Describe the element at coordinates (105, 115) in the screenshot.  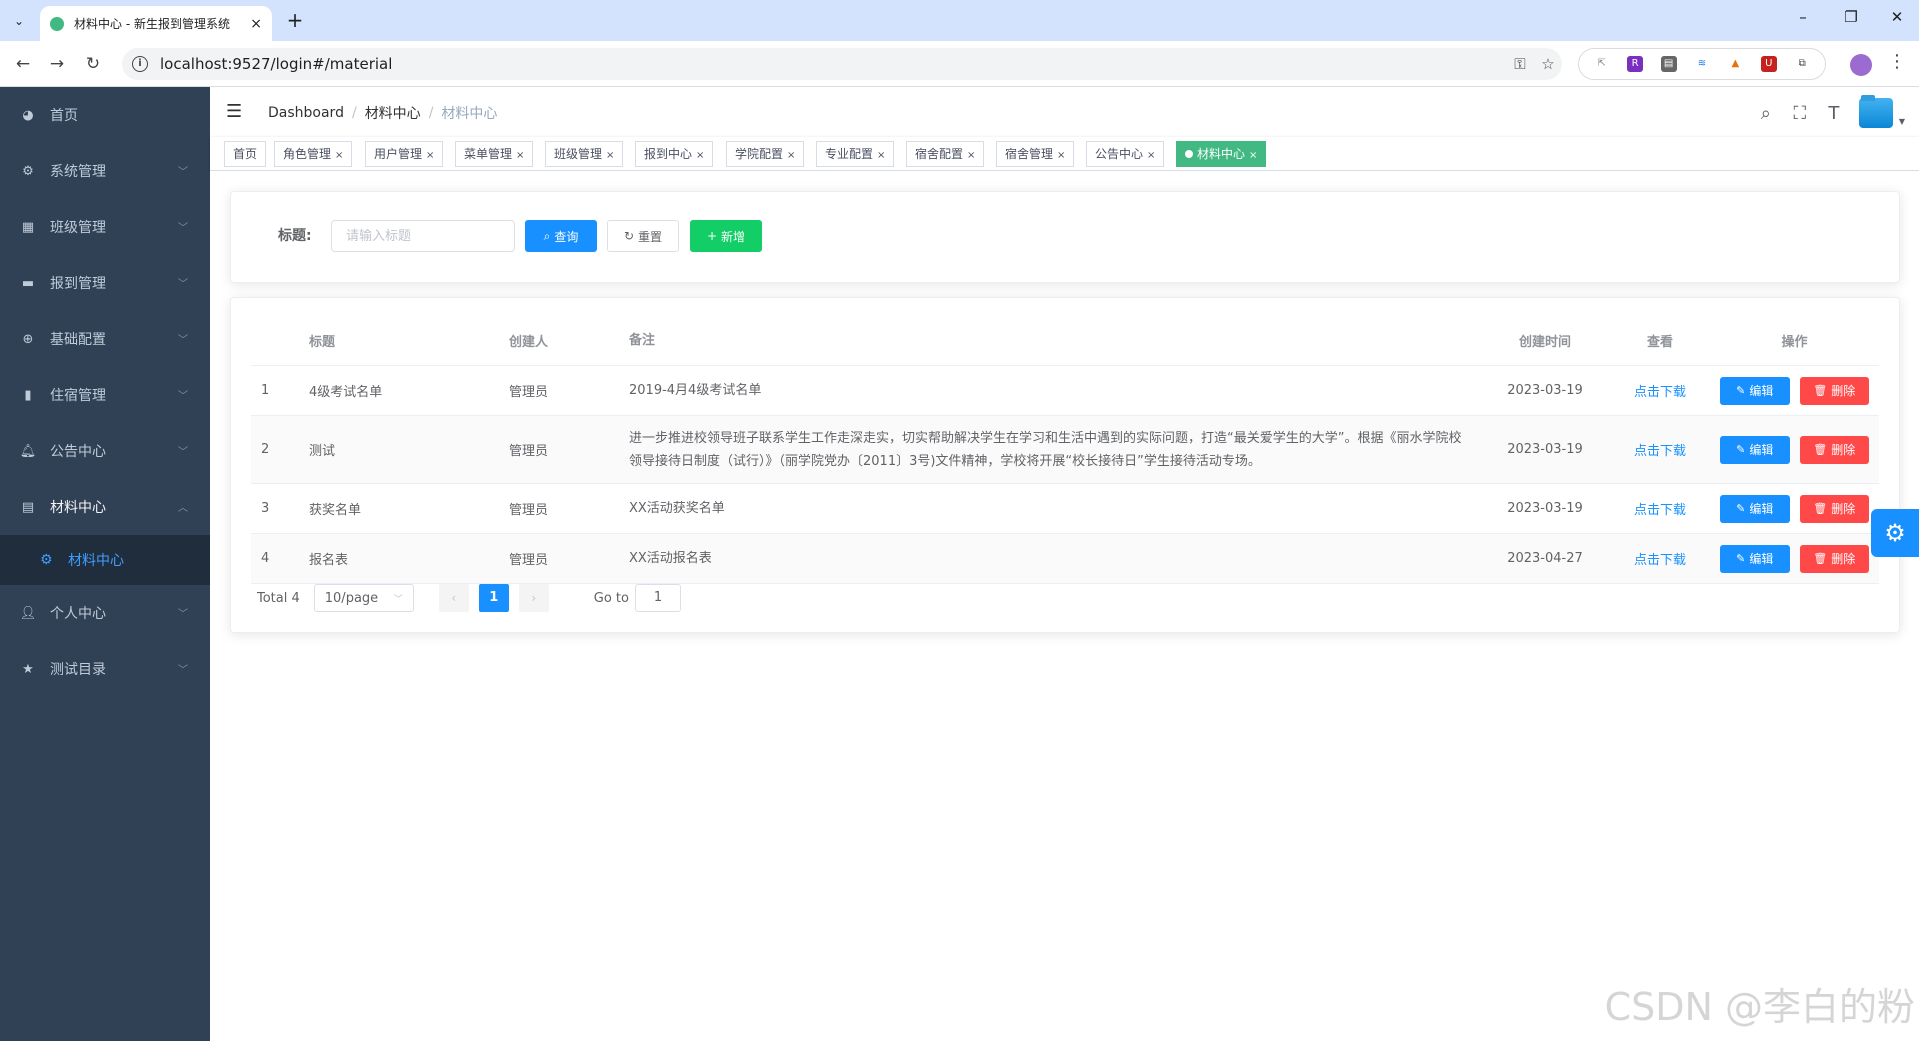
I see `sidebar-item-home: ◕ 首页` at that location.